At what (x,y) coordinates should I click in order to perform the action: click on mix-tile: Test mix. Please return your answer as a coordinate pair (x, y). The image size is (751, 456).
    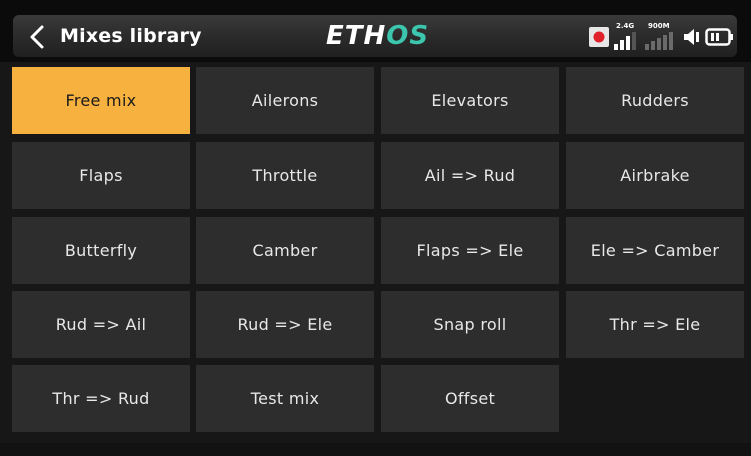
    Looking at the image, I should click on (285, 398).